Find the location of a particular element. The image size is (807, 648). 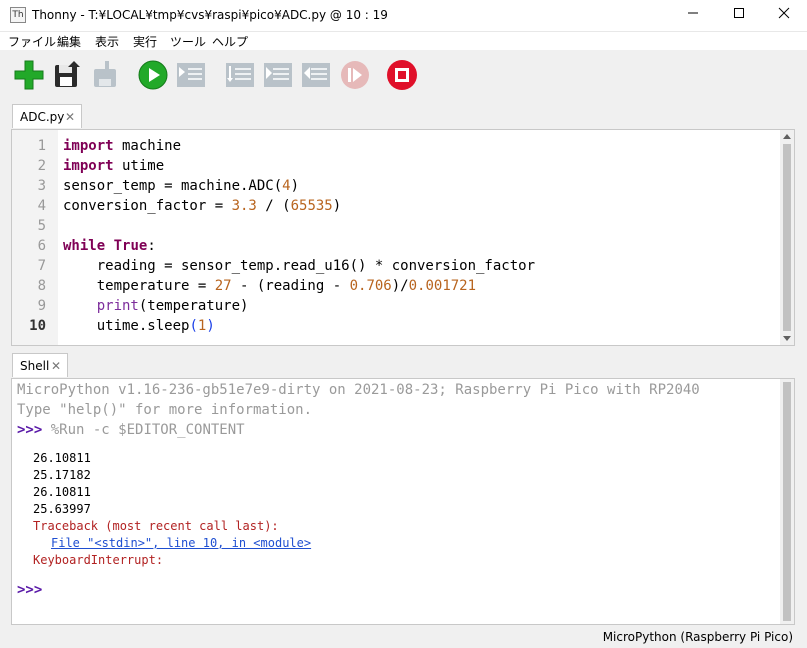

menu-view: 表示 is located at coordinates (107, 41).